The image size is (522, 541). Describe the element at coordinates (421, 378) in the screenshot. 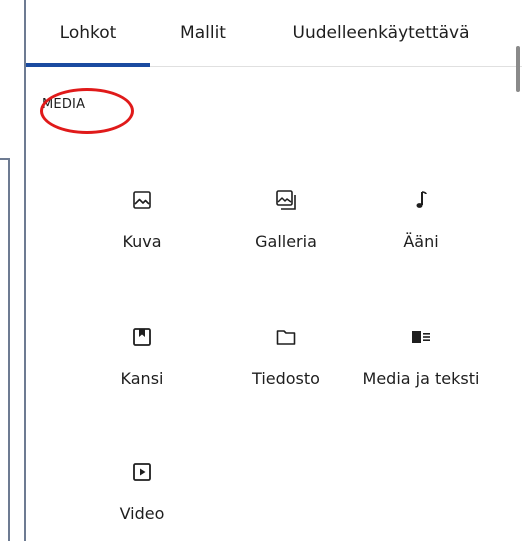

I see `block-label: Media ja teksti` at that location.